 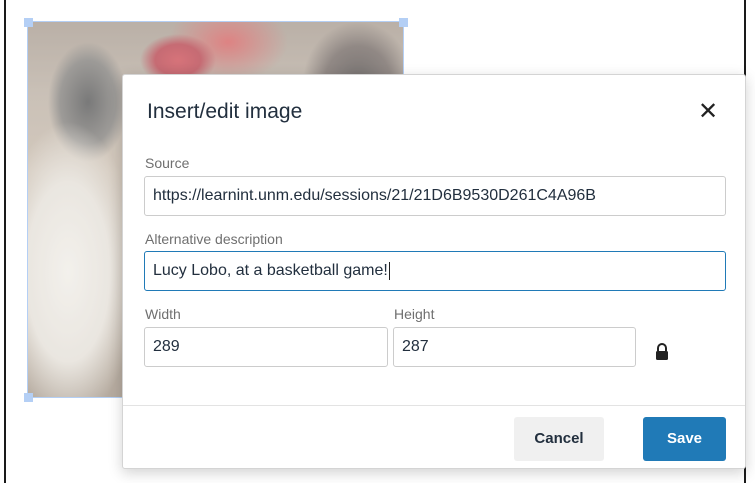 What do you see at coordinates (166, 346) in the screenshot?
I see `width-value: 289` at bounding box center [166, 346].